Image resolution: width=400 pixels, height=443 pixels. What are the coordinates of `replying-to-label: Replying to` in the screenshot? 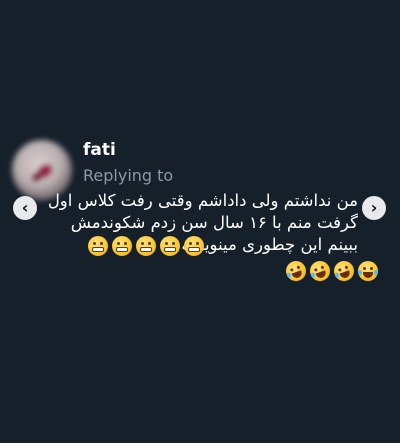 It's located at (128, 175).